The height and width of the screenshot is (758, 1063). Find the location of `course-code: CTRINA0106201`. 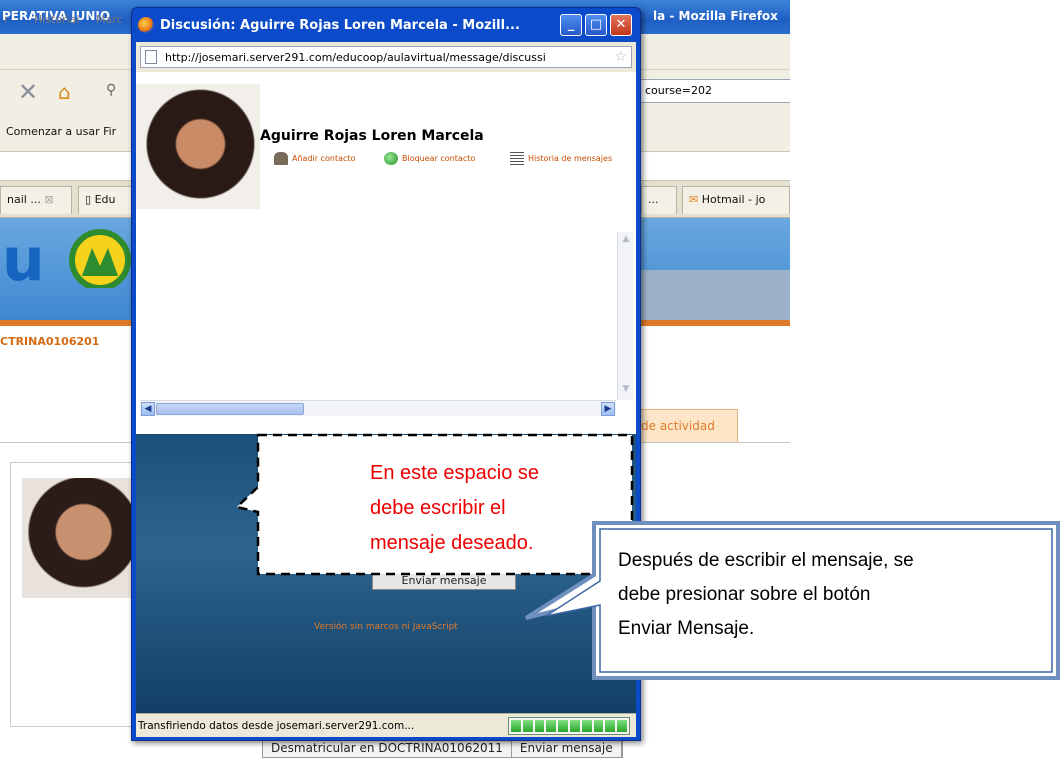

course-code: CTRINA0106201 is located at coordinates (50, 341).